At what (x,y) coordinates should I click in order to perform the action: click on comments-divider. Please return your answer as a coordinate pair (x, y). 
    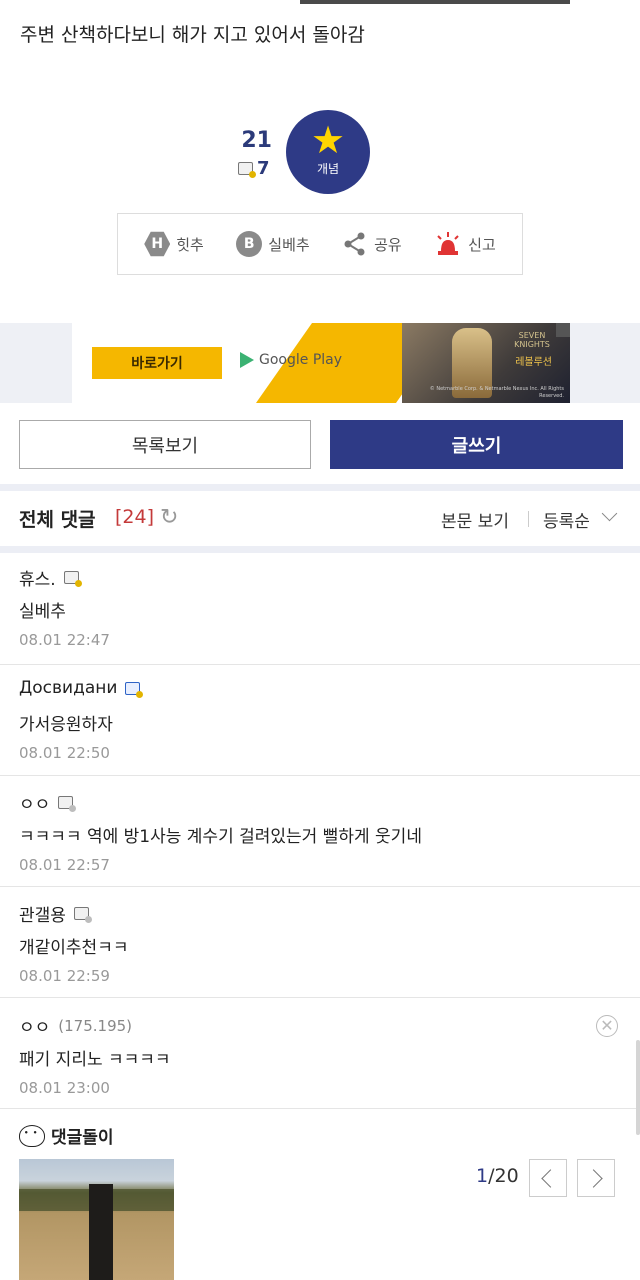
    Looking at the image, I should click on (320, 549).